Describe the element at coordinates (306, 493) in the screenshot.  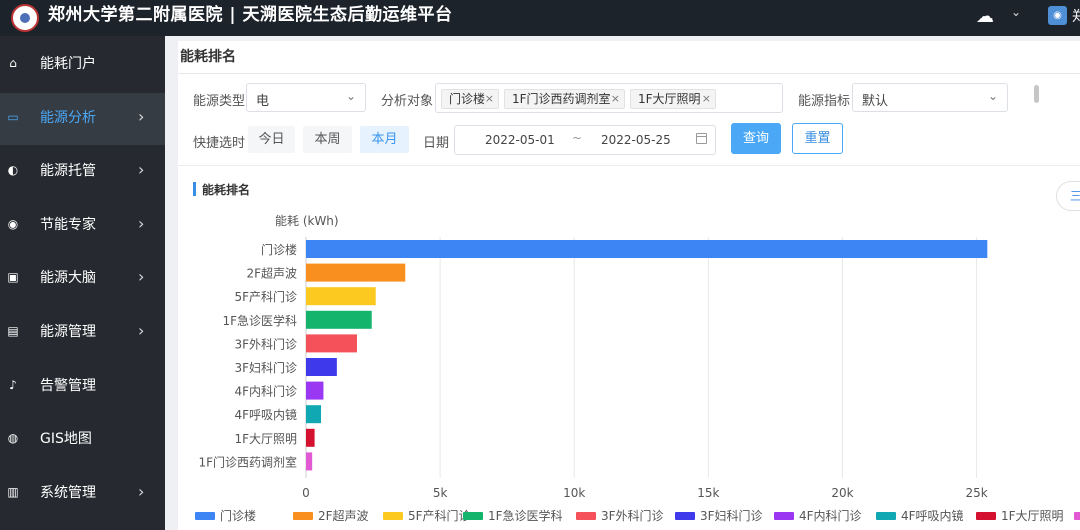
I see `x-tick-label: 0` at that location.